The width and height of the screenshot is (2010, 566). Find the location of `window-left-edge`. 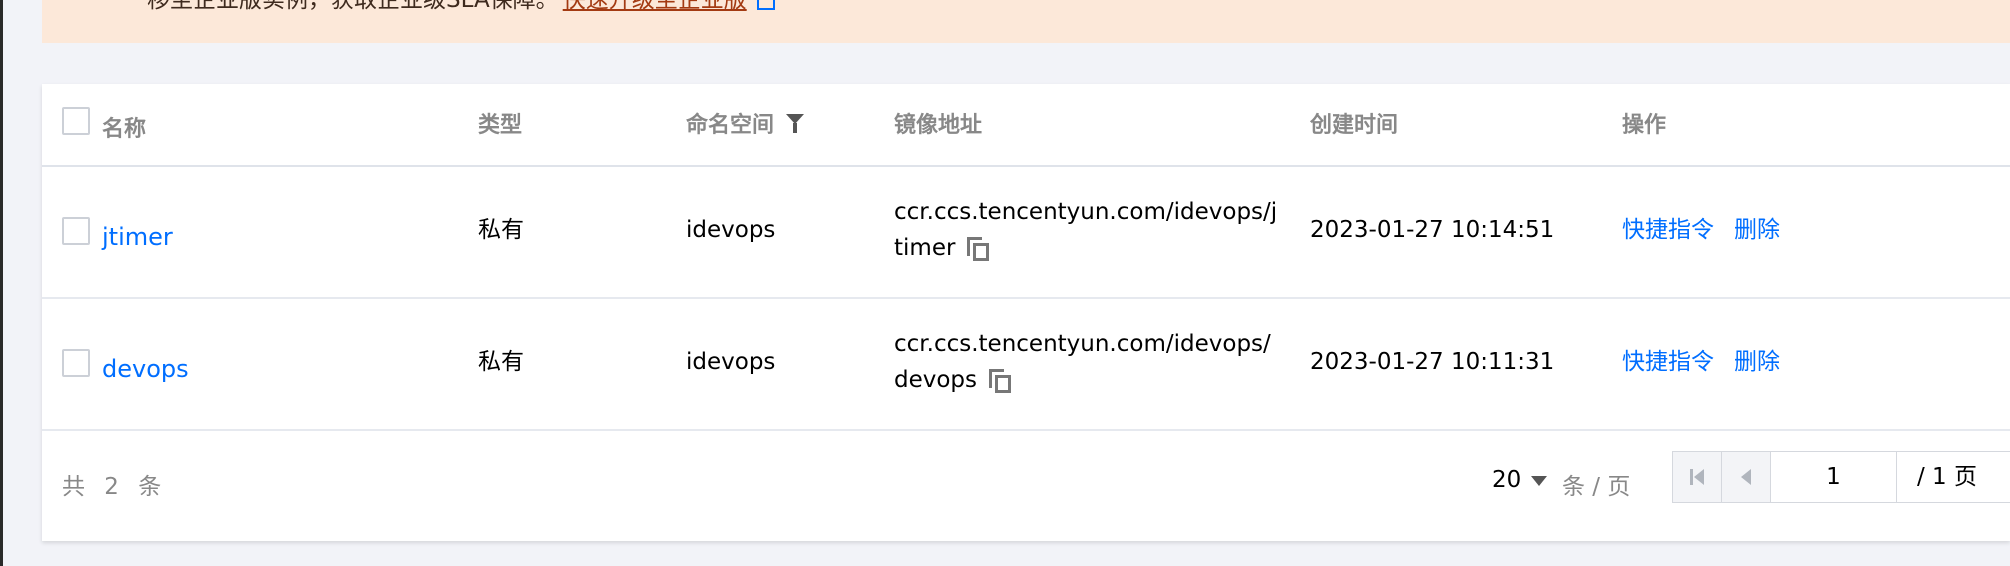

window-left-edge is located at coordinates (1, 283).